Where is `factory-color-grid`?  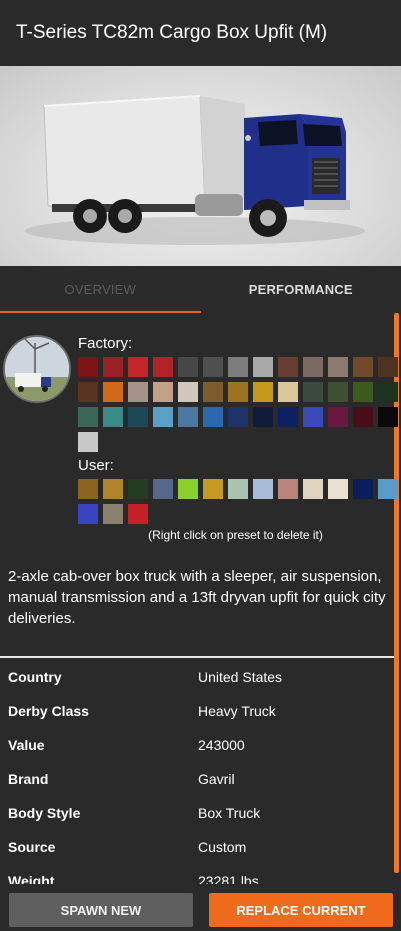 factory-color-grid is located at coordinates (238, 404).